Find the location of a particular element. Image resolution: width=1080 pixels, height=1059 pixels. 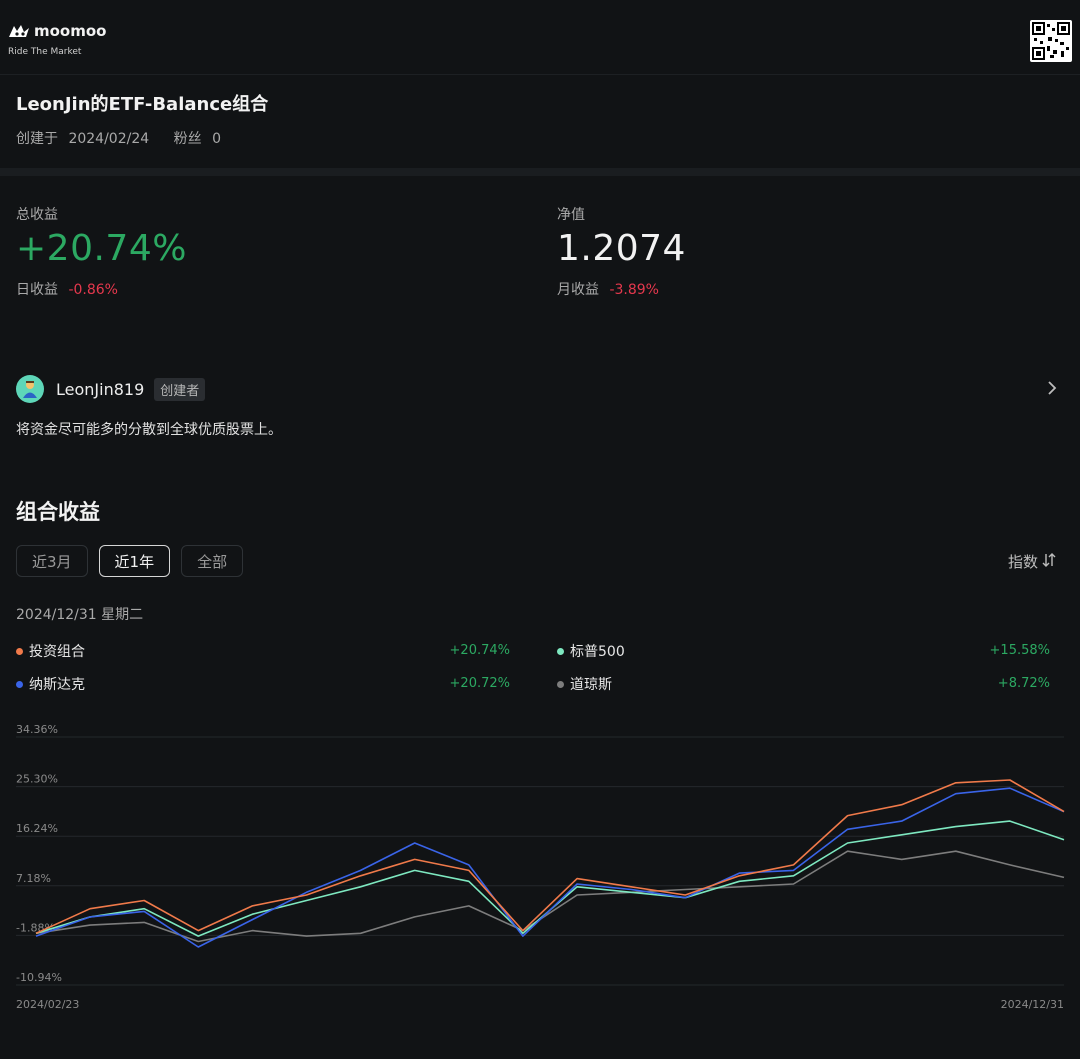

brand-tagline: Ride The Market is located at coordinates (45, 52).